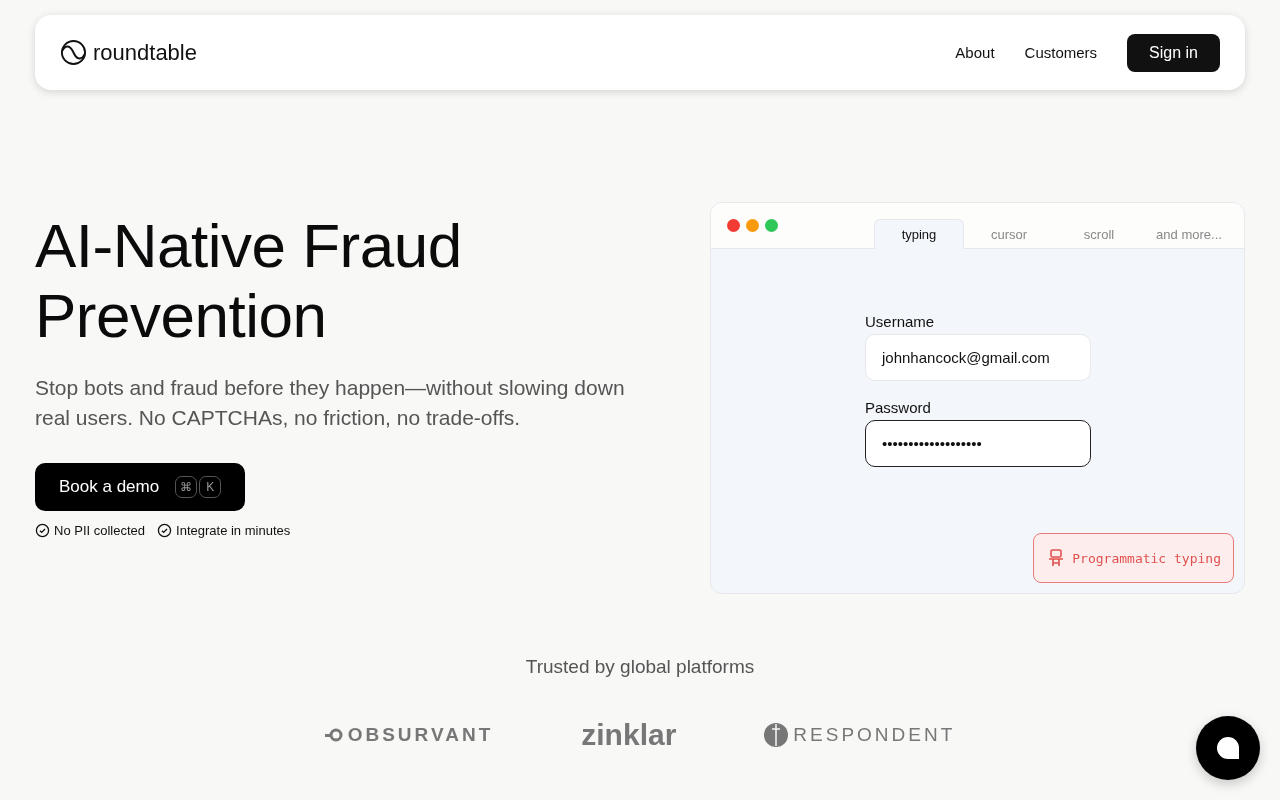 Image resolution: width=1280 pixels, height=800 pixels. What do you see at coordinates (900, 321) in the screenshot?
I see `field-label: Username` at bounding box center [900, 321].